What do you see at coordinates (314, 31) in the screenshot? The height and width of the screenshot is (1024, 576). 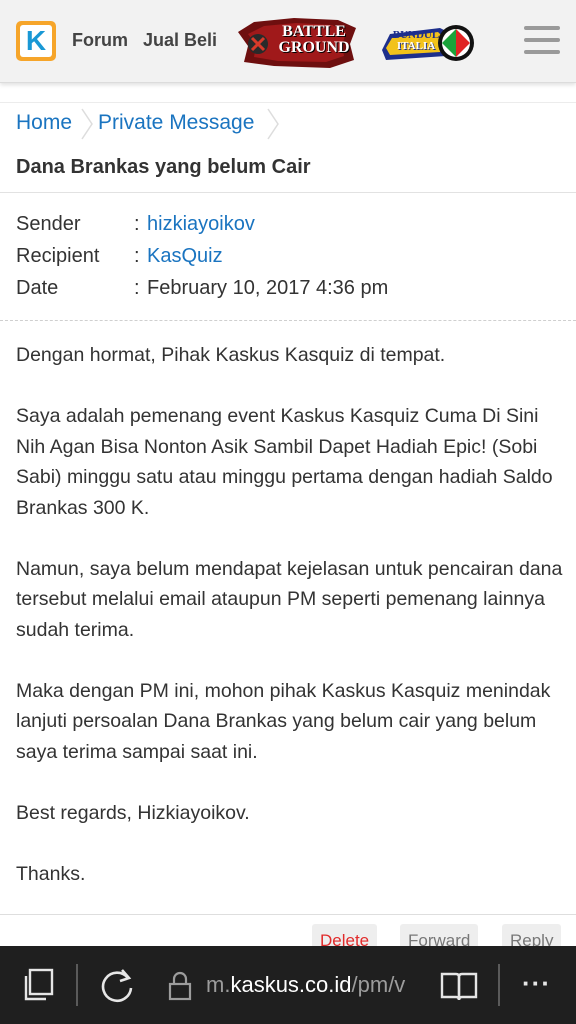 I see `battle-ground-banner-line1: BATTLE` at bounding box center [314, 31].